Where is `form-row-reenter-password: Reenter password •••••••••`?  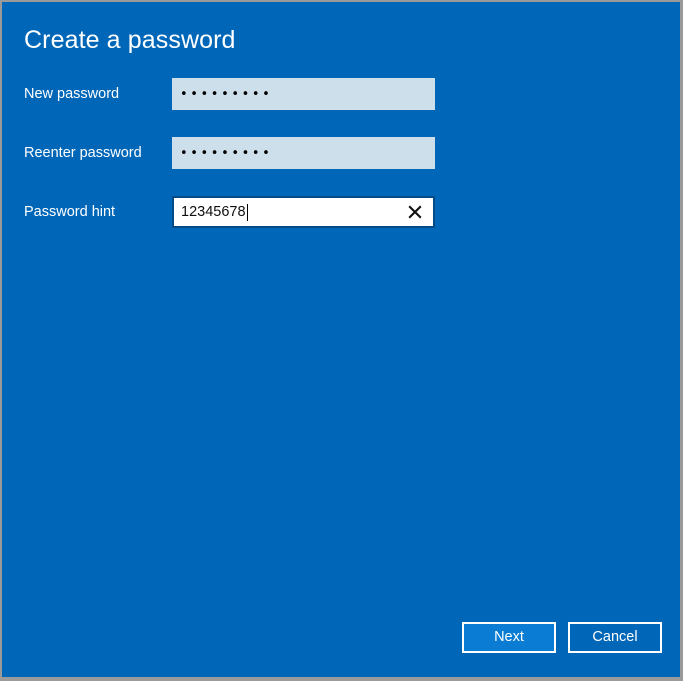
form-row-reenter-password: Reenter password ••••••••• is located at coordinates (341, 153).